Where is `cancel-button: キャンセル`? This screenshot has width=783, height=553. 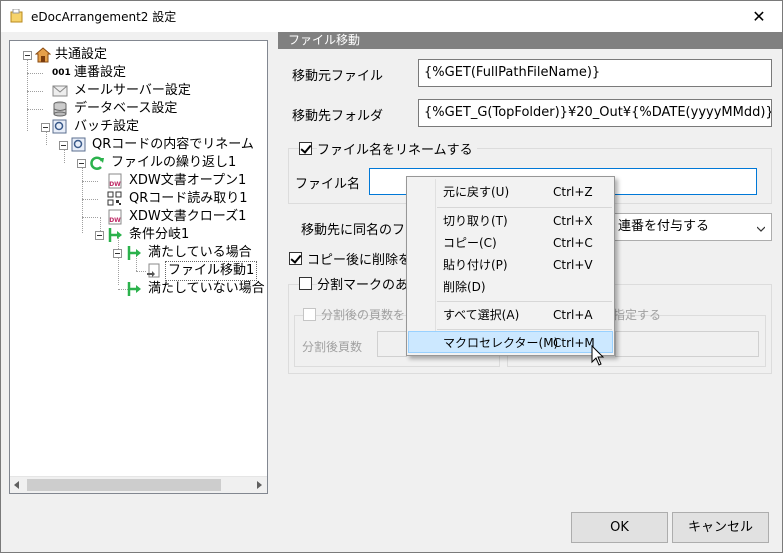 cancel-button: キャンセル is located at coordinates (720, 527).